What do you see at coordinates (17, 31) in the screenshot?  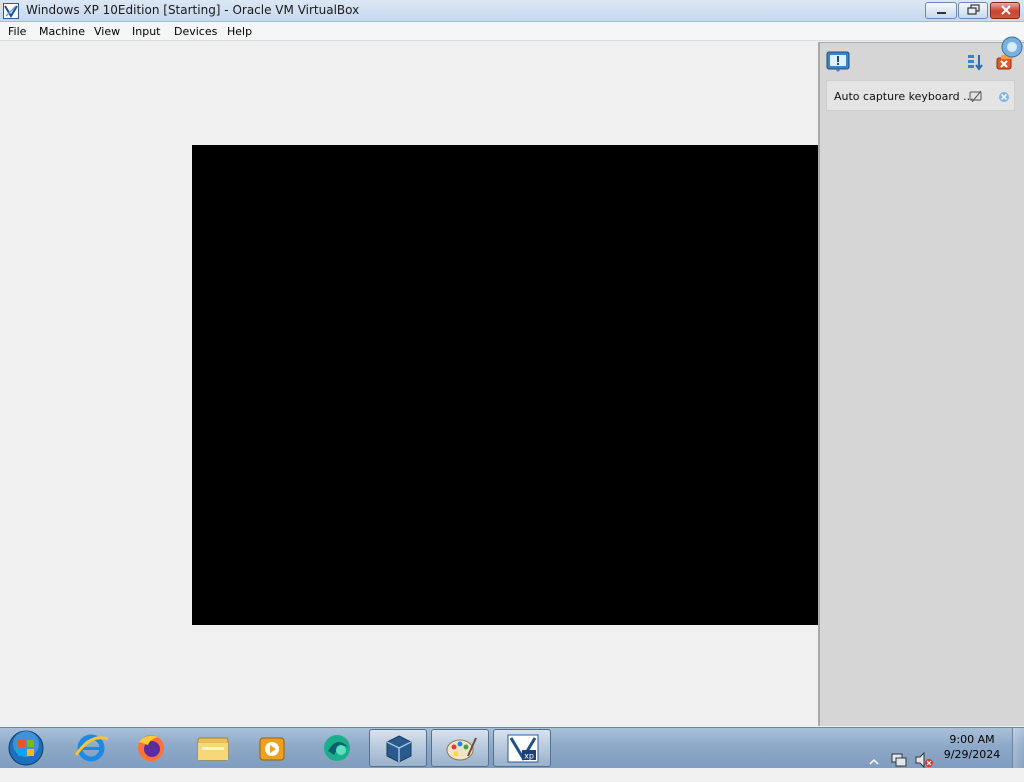 I see `menu-file: File` at bounding box center [17, 31].